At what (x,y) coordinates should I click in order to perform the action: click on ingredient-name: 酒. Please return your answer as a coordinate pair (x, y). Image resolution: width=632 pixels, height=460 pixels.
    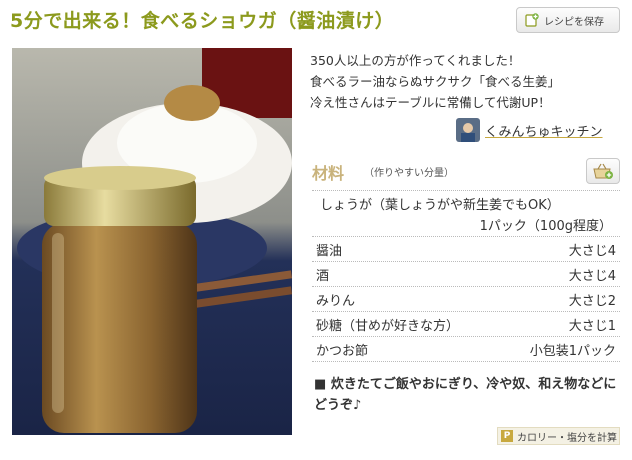
    Looking at the image, I should click on (323, 276).